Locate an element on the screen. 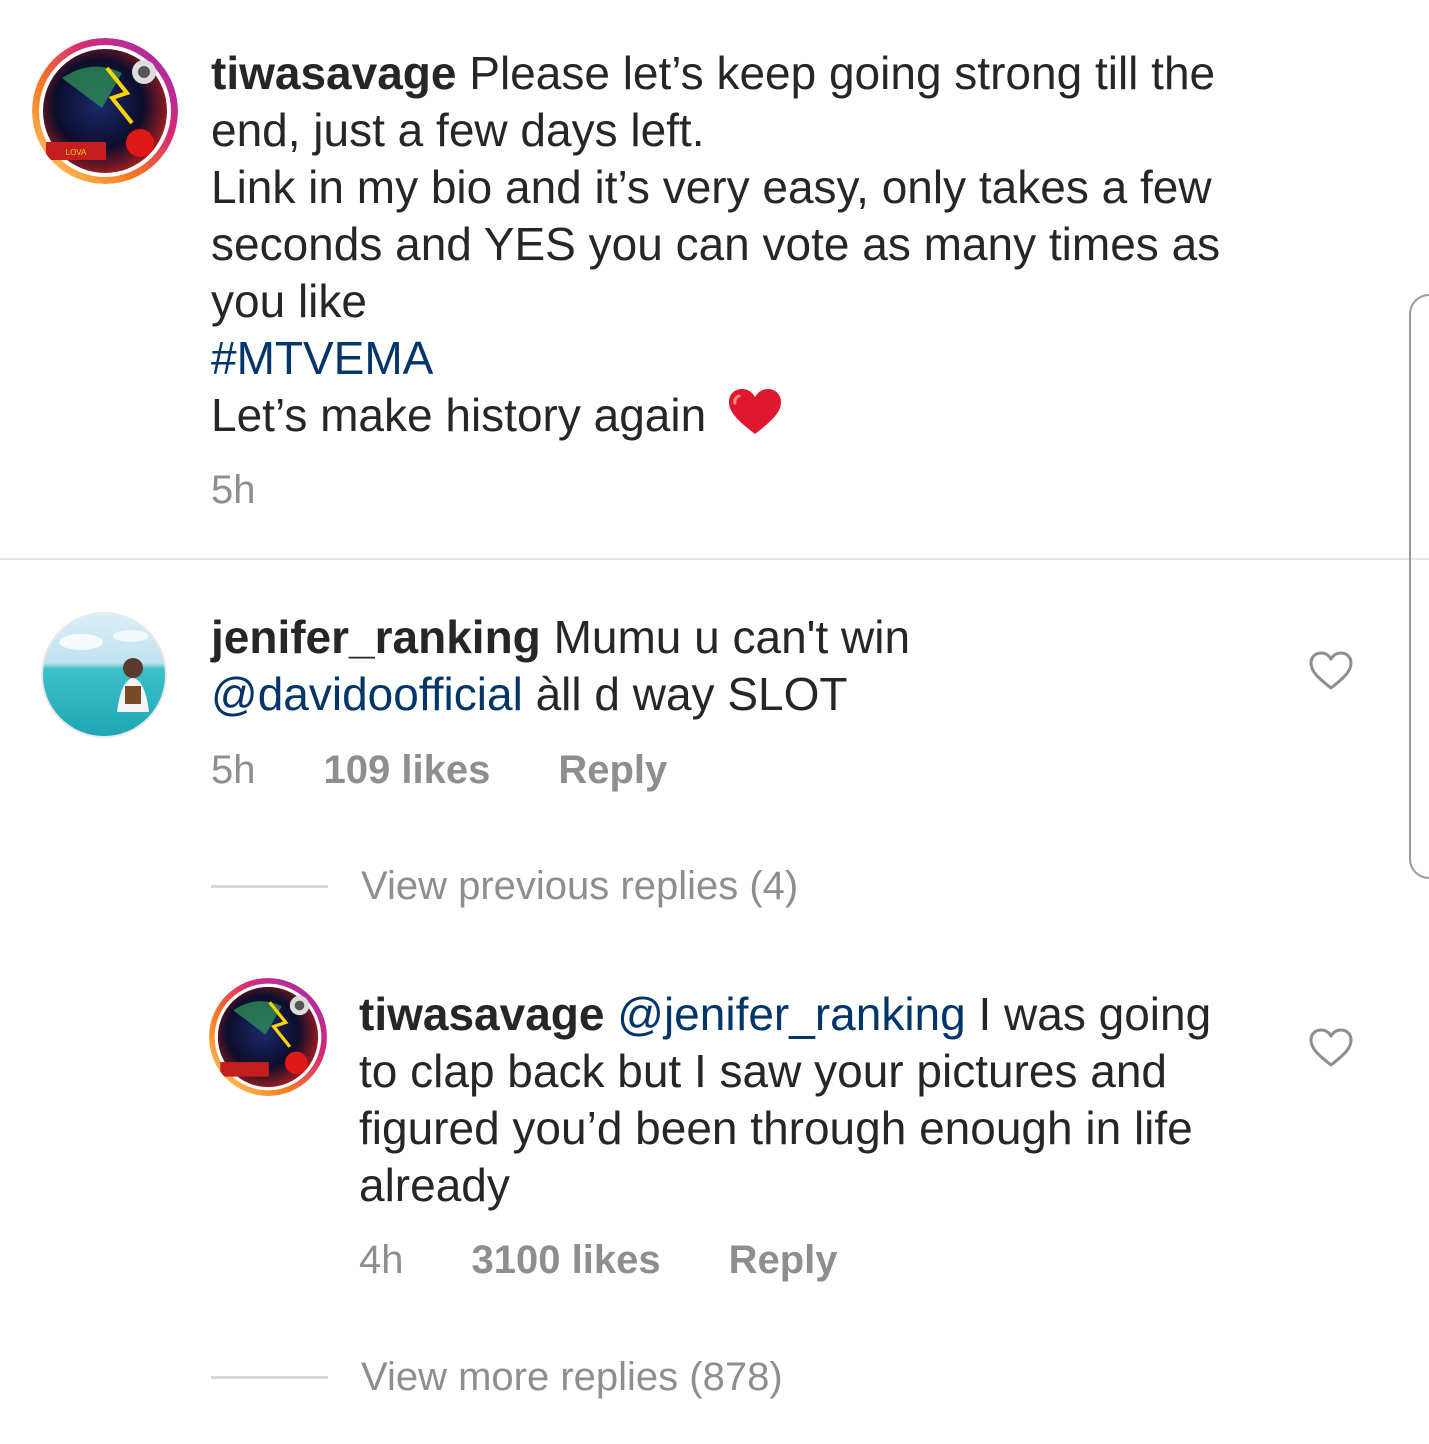 This screenshot has width=1429, height=1444. caption-line: Please let’s keep going strong till the is located at coordinates (842, 73).